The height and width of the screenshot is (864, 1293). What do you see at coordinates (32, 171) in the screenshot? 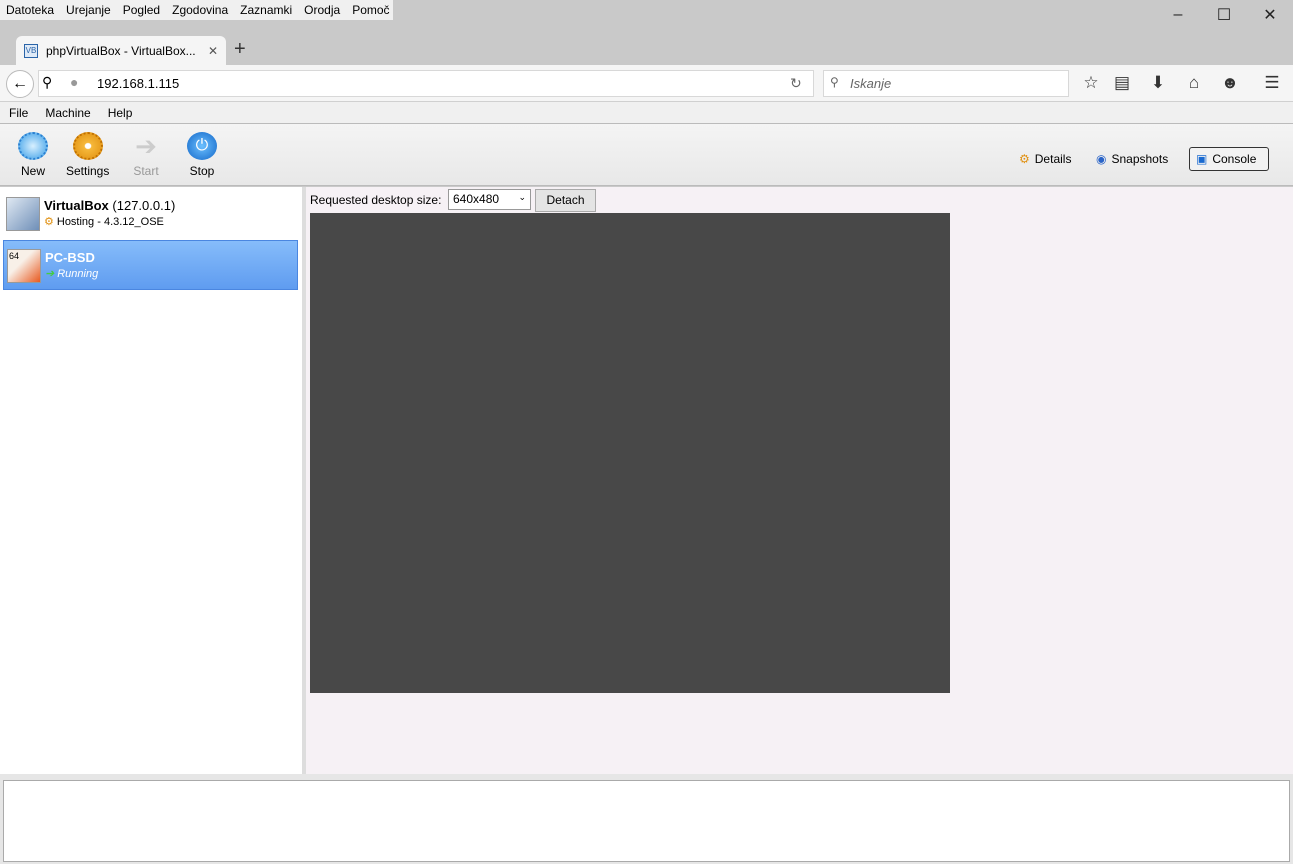
I see `new-label: New` at bounding box center [32, 171].